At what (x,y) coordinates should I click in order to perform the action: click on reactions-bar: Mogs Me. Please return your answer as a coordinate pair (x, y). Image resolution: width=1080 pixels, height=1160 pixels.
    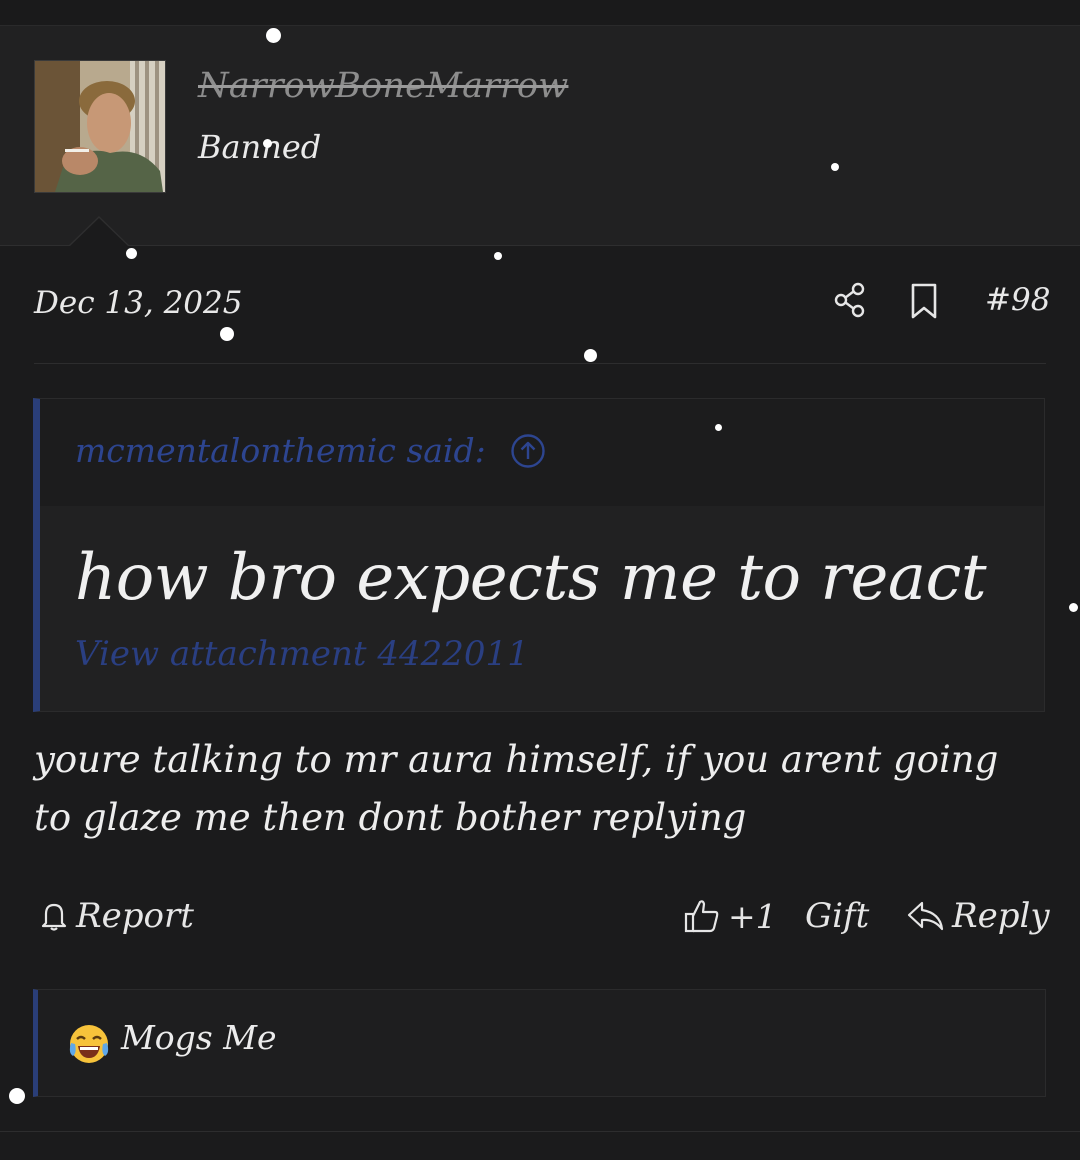
    Looking at the image, I should click on (539, 1043).